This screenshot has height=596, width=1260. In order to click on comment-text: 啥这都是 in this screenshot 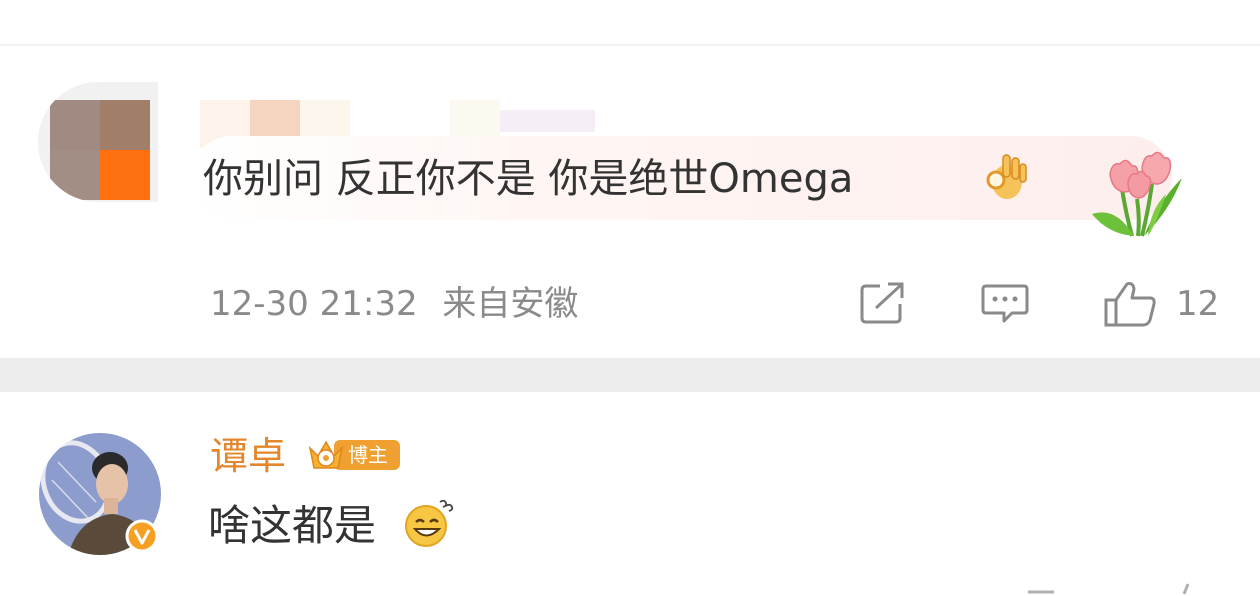, I will do `click(292, 525)`.